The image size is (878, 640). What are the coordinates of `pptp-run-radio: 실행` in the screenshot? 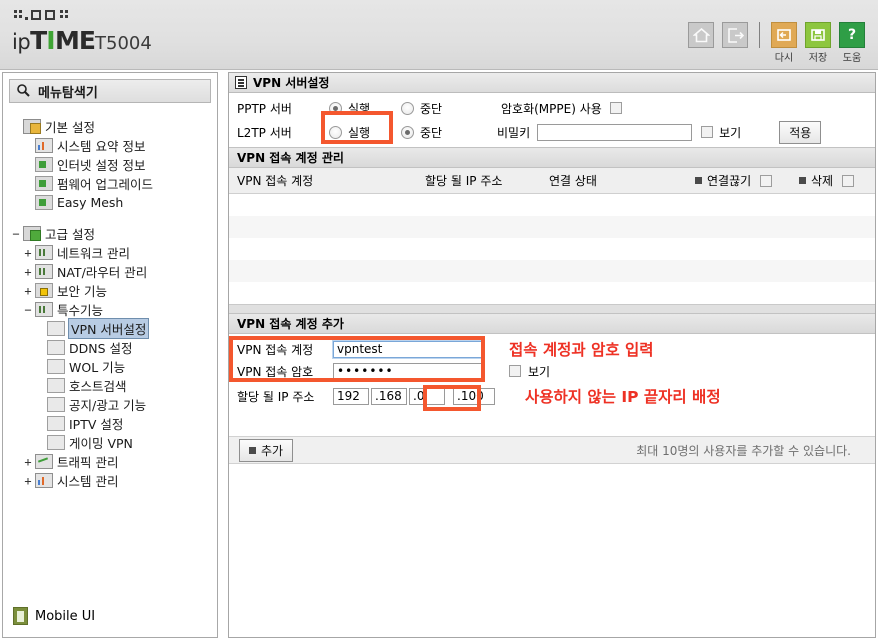 It's located at (365, 108).